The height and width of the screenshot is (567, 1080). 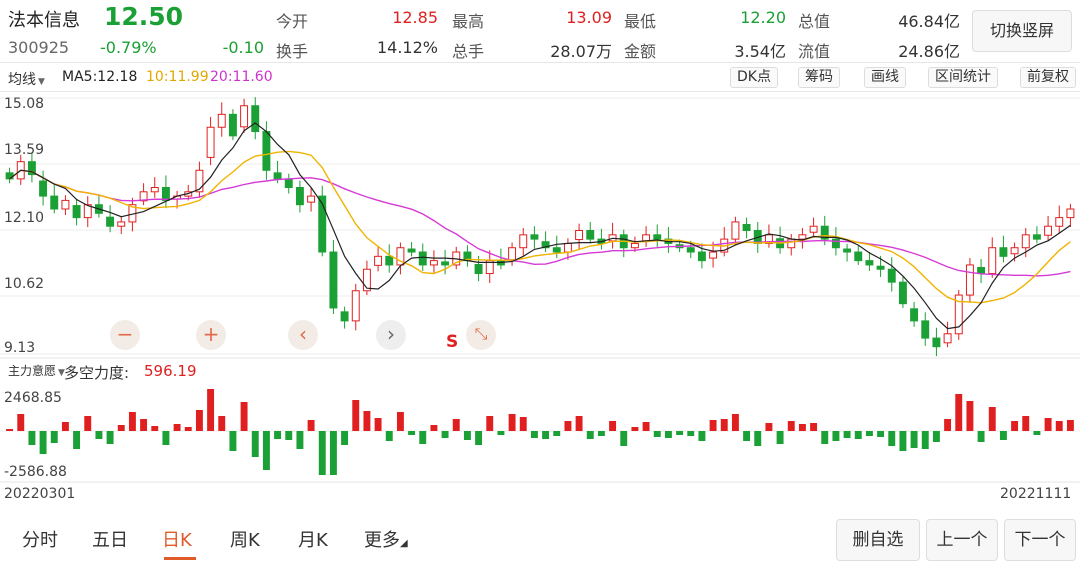 What do you see at coordinates (211, 335) in the screenshot?
I see `zoom-in-button: +` at bounding box center [211, 335].